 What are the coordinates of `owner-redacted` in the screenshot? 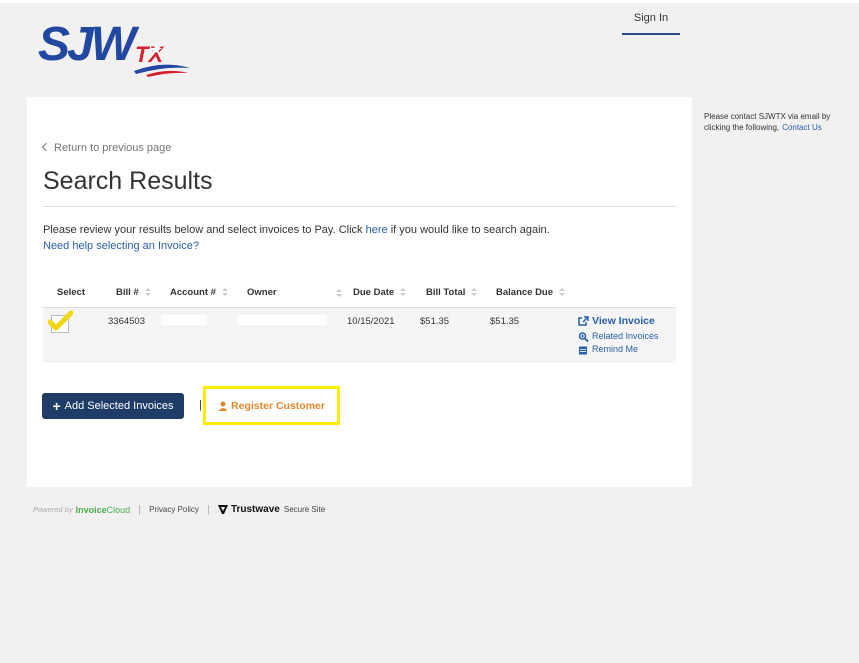 It's located at (282, 320).